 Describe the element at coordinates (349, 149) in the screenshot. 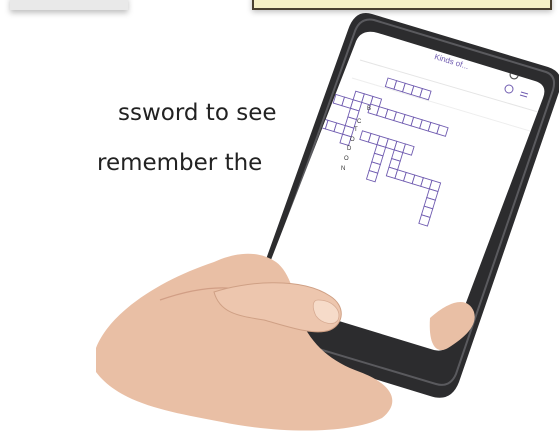

I see `svg-text: D` at that location.